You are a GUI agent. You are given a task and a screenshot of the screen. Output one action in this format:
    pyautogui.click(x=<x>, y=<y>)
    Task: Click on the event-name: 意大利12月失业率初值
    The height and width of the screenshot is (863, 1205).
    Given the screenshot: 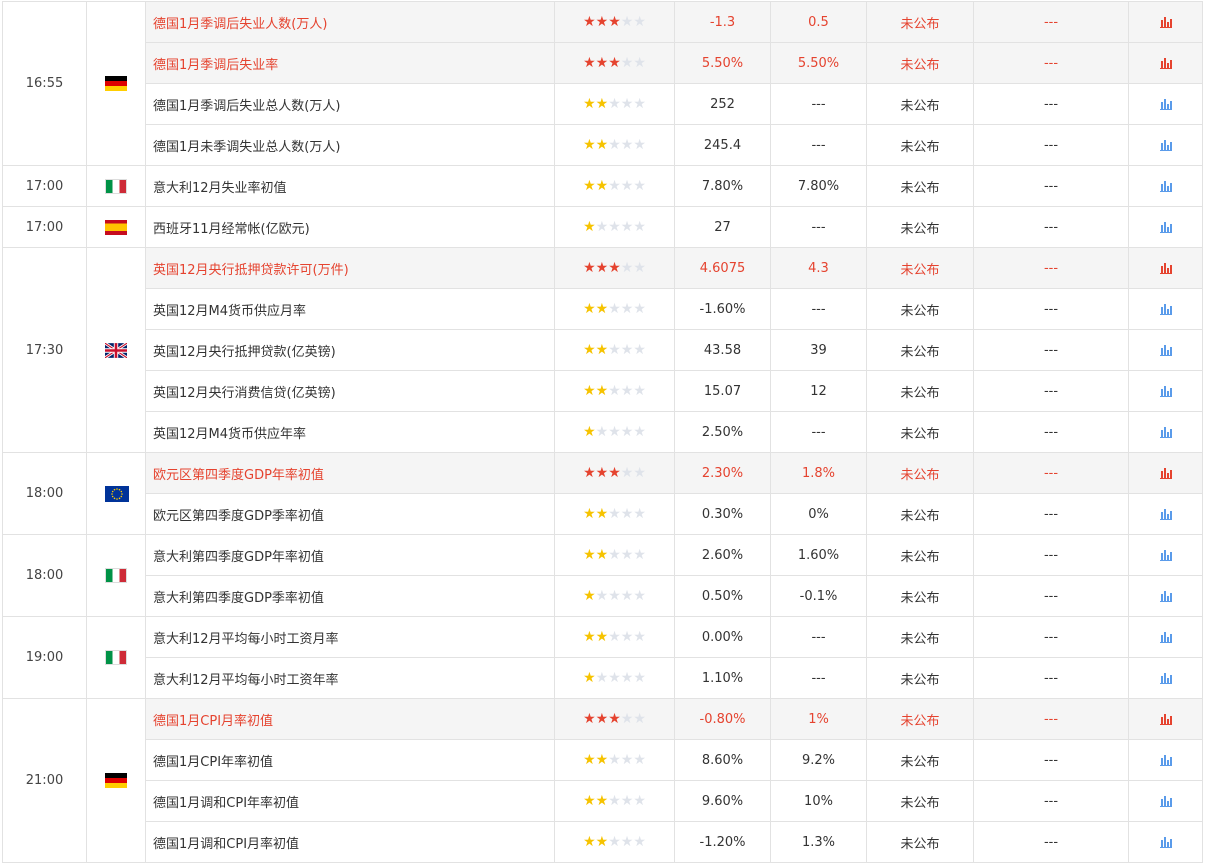 What is the action you would take?
    pyautogui.click(x=350, y=186)
    